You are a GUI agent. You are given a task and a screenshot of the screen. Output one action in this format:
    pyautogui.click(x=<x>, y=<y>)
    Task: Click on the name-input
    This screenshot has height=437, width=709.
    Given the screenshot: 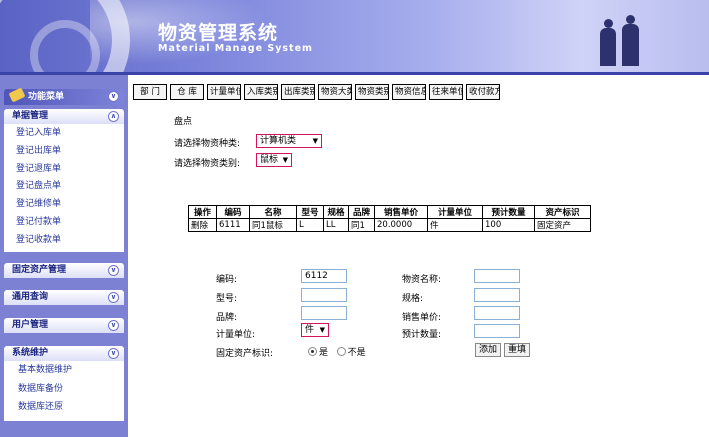 What is the action you would take?
    pyautogui.click(x=497, y=276)
    